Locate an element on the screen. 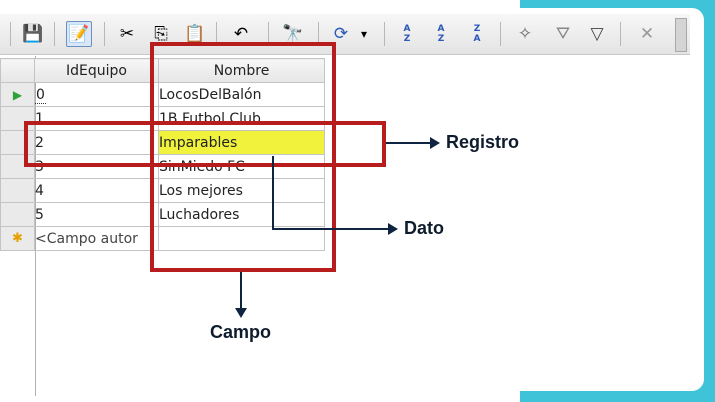 The height and width of the screenshot is (402, 715). cell-idequipo: 4 is located at coordinates (96, 190).